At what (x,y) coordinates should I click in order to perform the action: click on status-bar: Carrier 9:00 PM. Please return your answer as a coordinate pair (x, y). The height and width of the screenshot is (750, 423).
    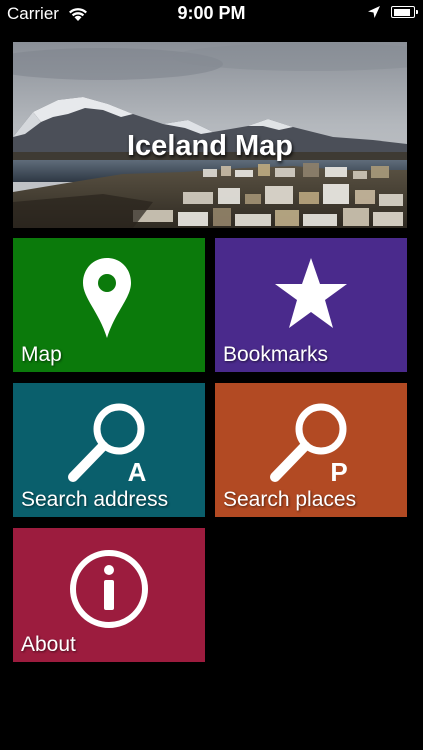
    Looking at the image, I should click on (211, 14).